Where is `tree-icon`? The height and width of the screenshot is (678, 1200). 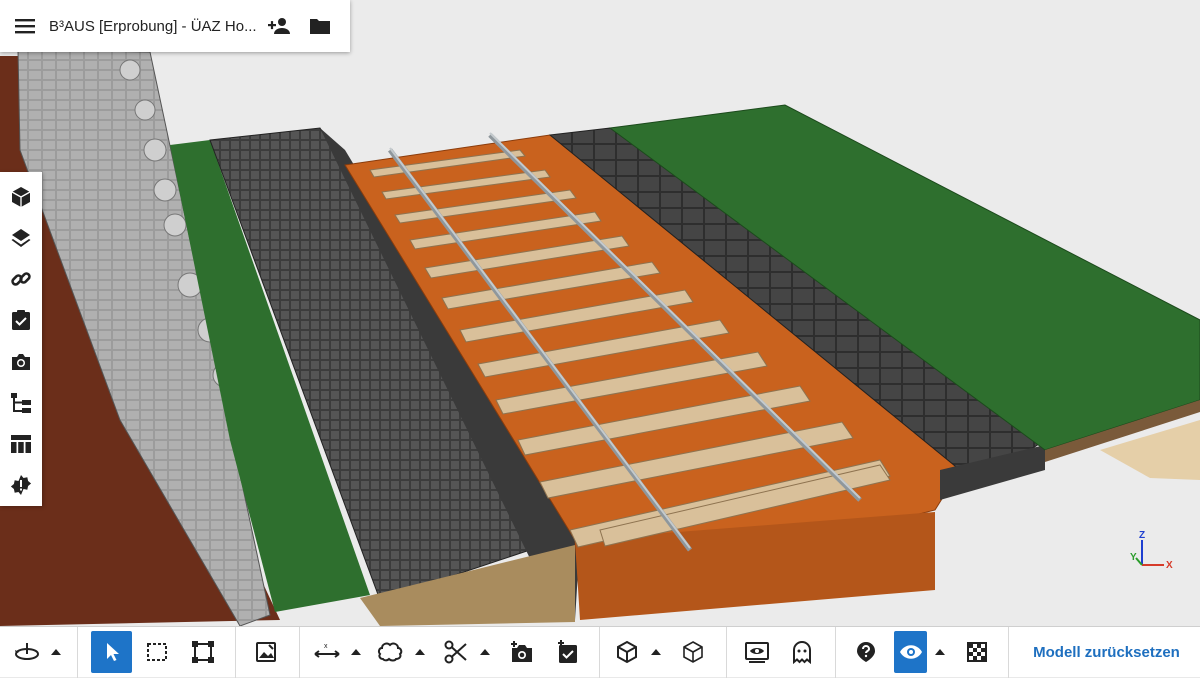 tree-icon is located at coordinates (21, 402).